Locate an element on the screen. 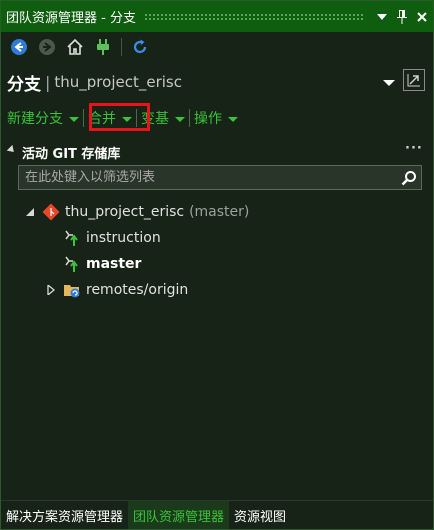 The width and height of the screenshot is (434, 530). home-icon is located at coordinates (75, 46).